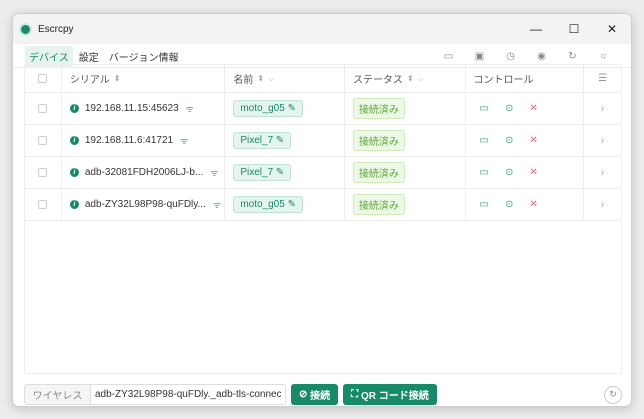 The image size is (644, 419). What do you see at coordinates (602, 78) in the screenshot?
I see `column-settings-icon: ☰` at bounding box center [602, 78].